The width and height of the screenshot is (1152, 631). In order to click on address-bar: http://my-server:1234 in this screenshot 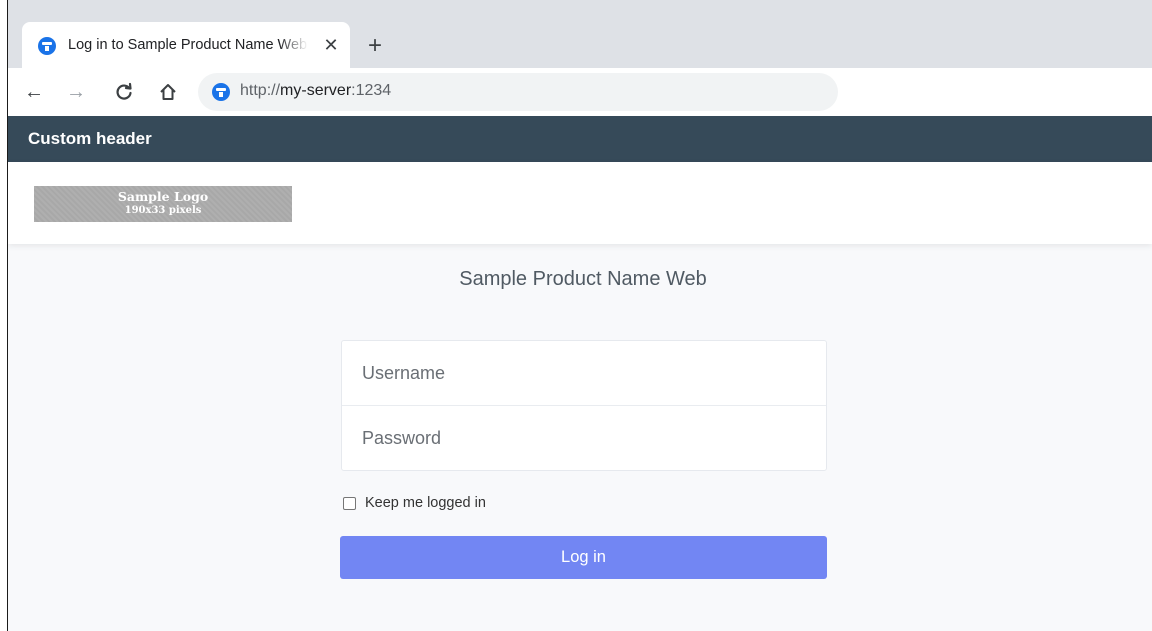, I will do `click(518, 92)`.